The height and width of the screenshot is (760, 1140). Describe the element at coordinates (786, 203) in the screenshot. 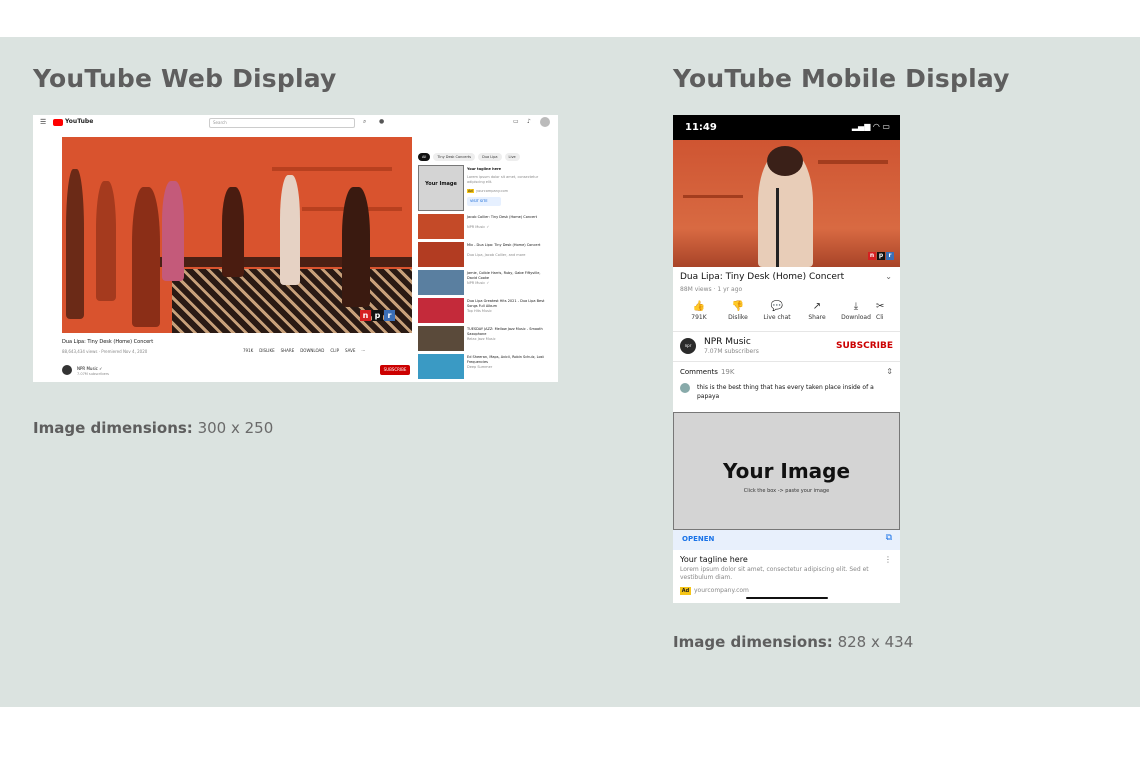

I see `mobile-video-player: npr` at that location.